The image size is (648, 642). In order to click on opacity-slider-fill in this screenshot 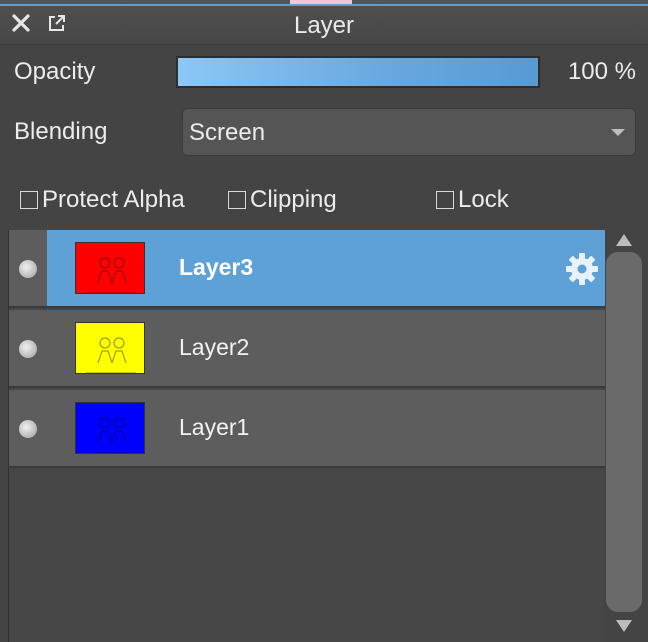, I will do `click(358, 72)`.